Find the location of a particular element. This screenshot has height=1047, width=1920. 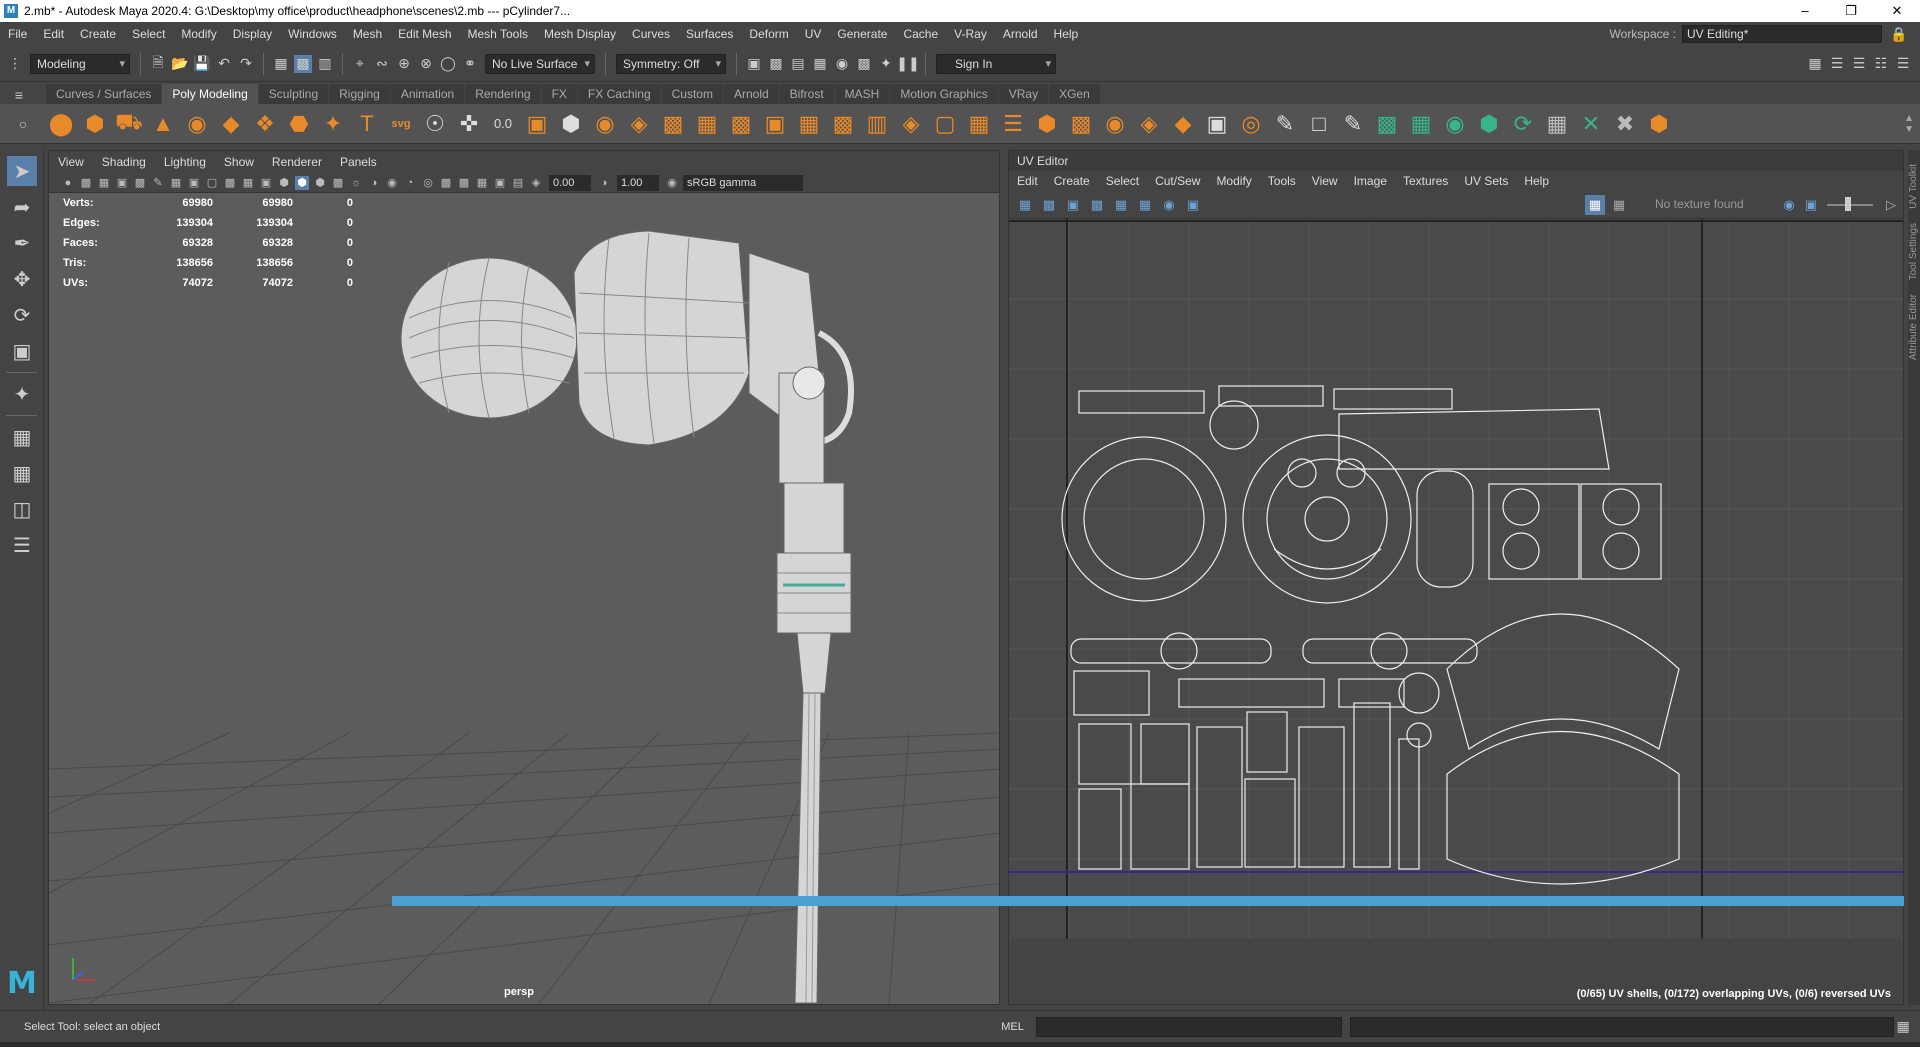

unfold-icon: ▩ is located at coordinates (1387, 124).